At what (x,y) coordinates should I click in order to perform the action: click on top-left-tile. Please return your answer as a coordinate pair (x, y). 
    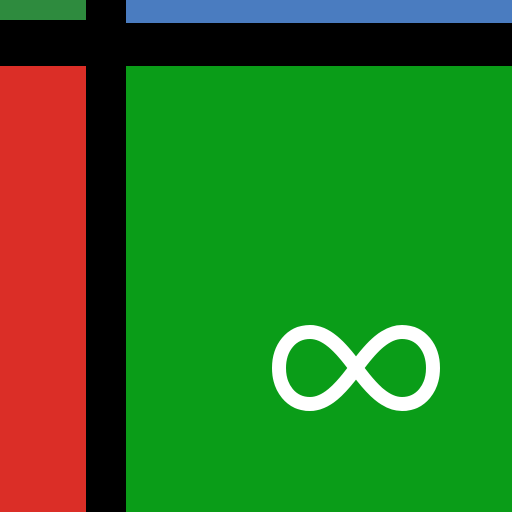
    Looking at the image, I should click on (43, 10).